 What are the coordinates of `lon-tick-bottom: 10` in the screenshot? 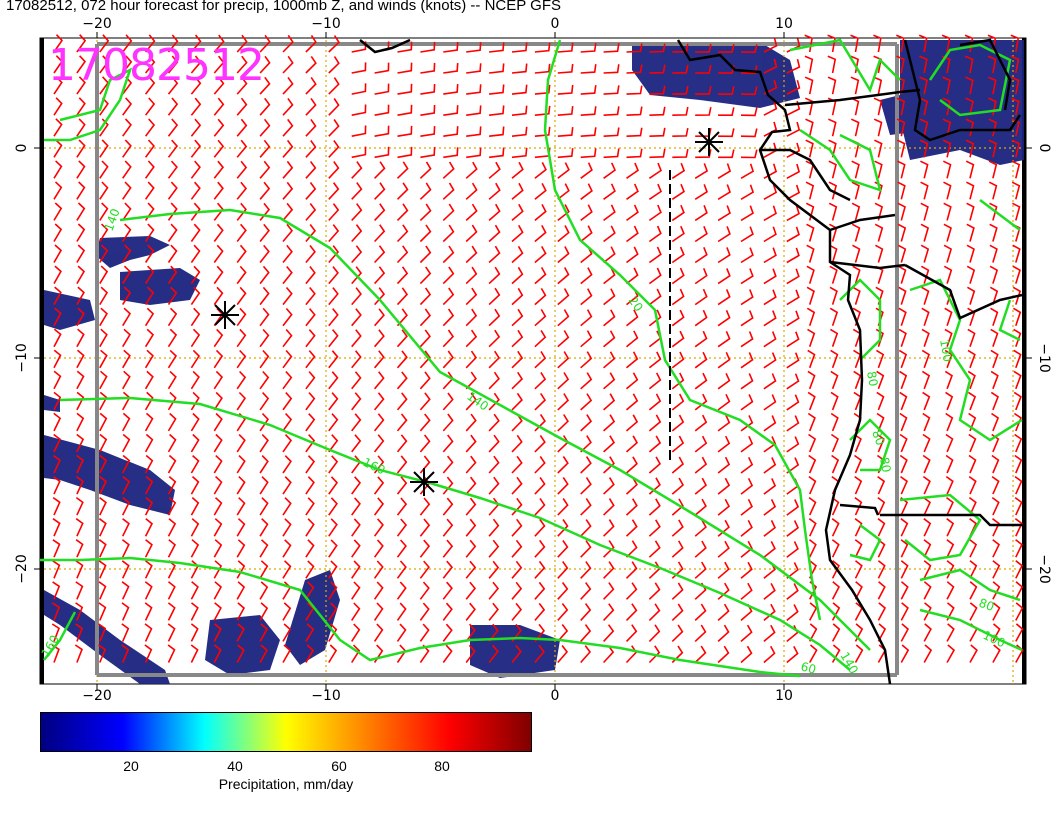 It's located at (784, 694).